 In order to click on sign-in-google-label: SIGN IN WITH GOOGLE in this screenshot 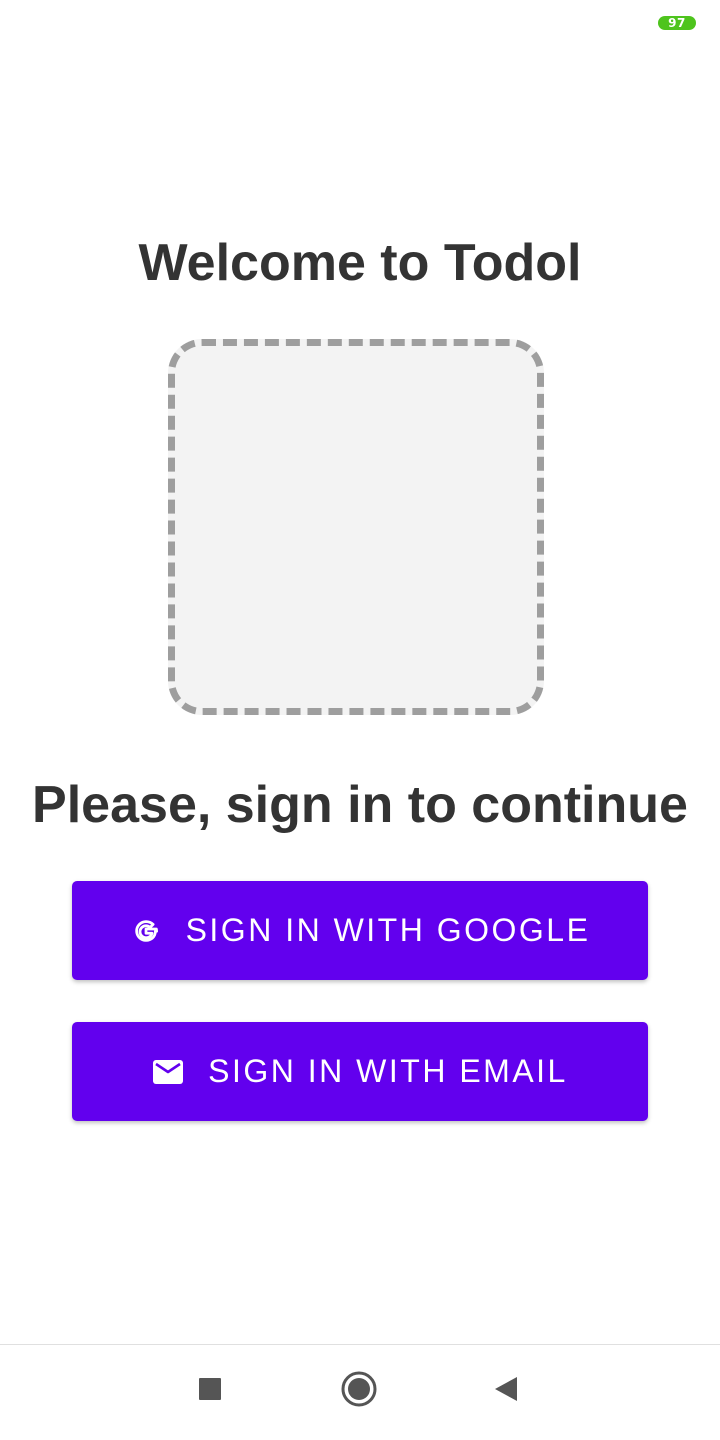, I will do `click(388, 930)`.